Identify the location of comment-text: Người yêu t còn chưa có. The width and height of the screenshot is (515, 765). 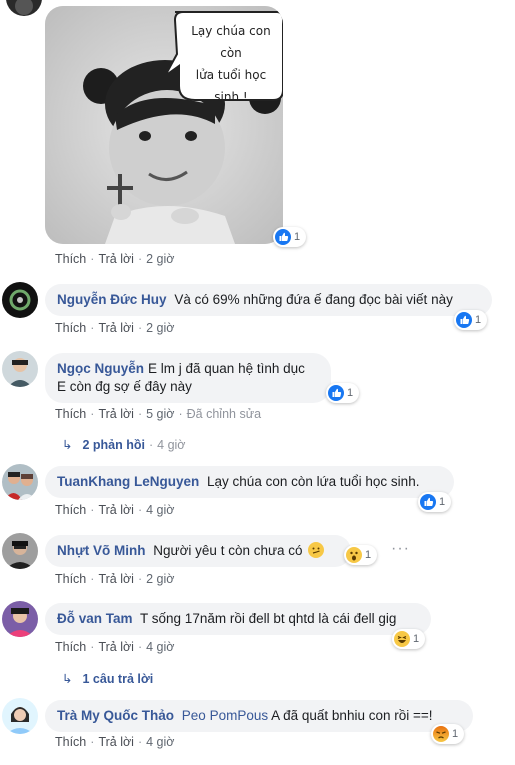
(228, 550).